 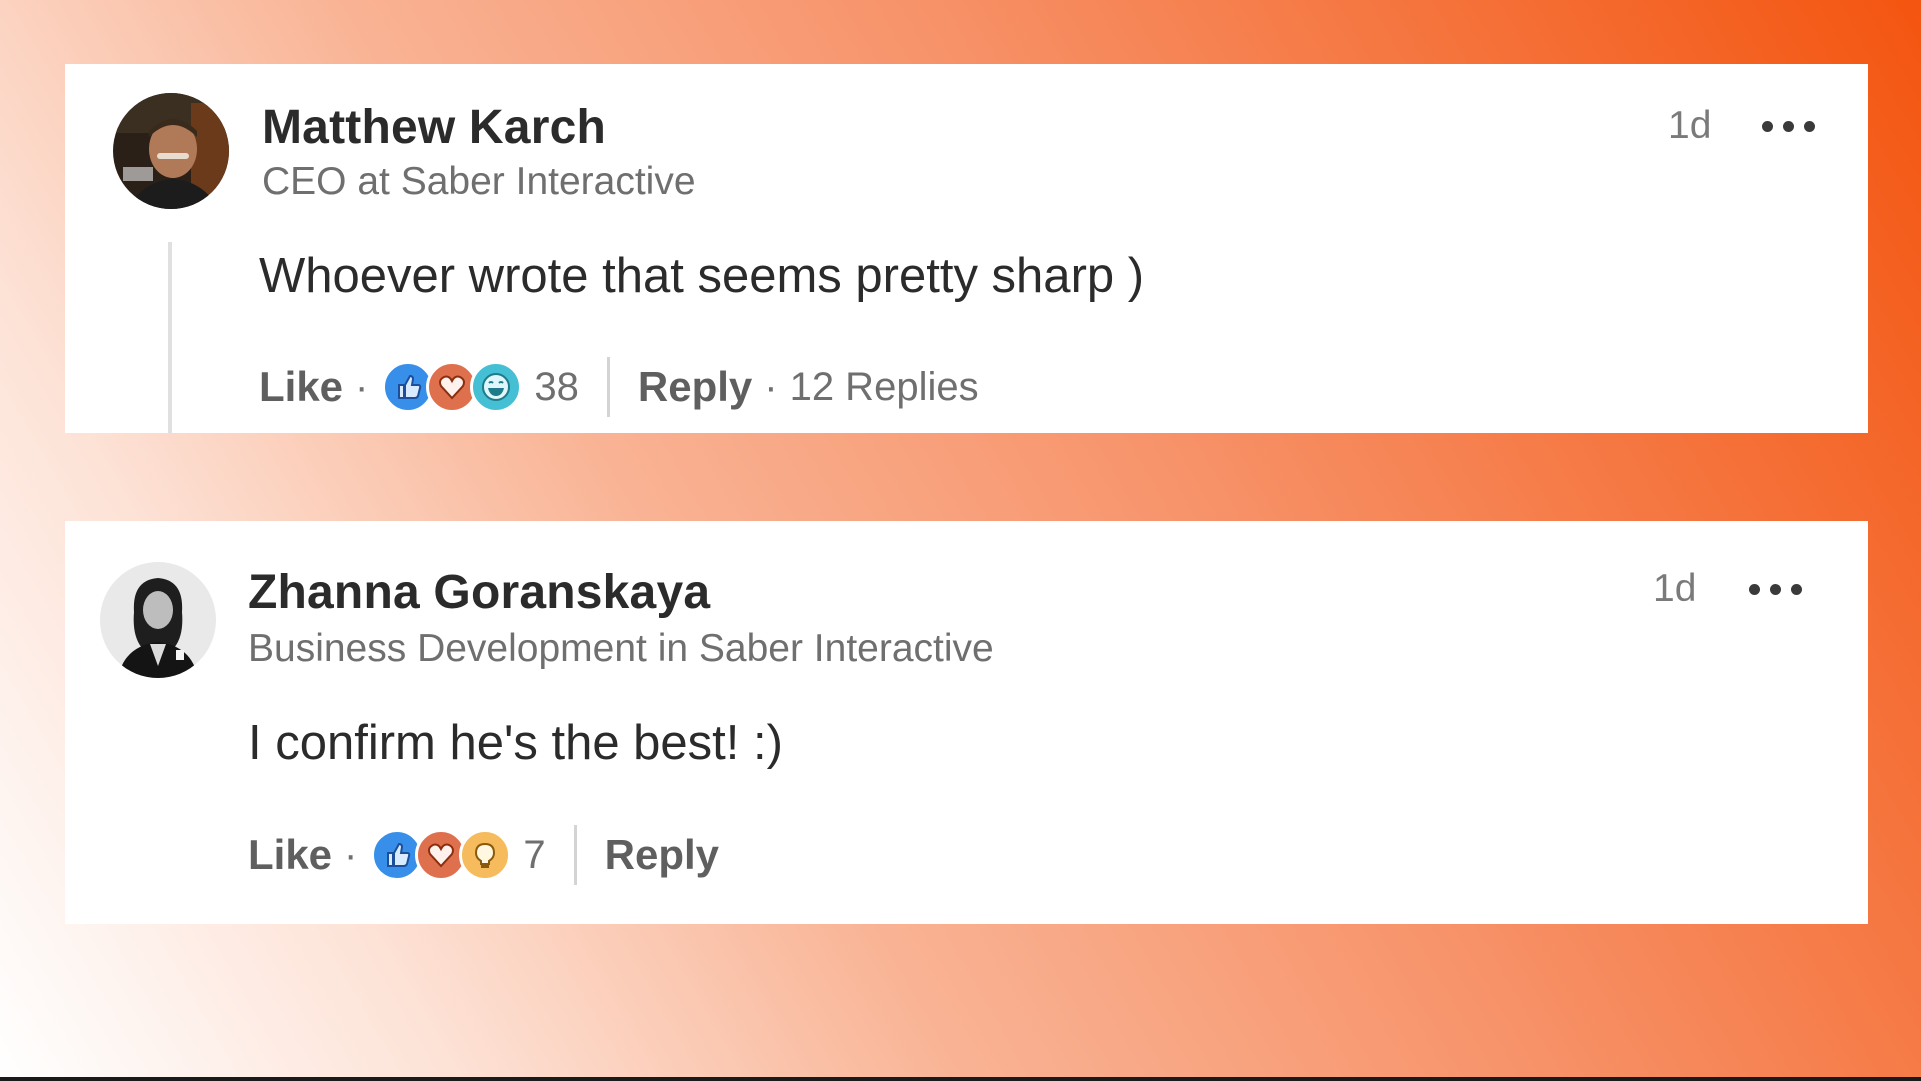 What do you see at coordinates (170, 337) in the screenshot?
I see `thread-line` at bounding box center [170, 337].